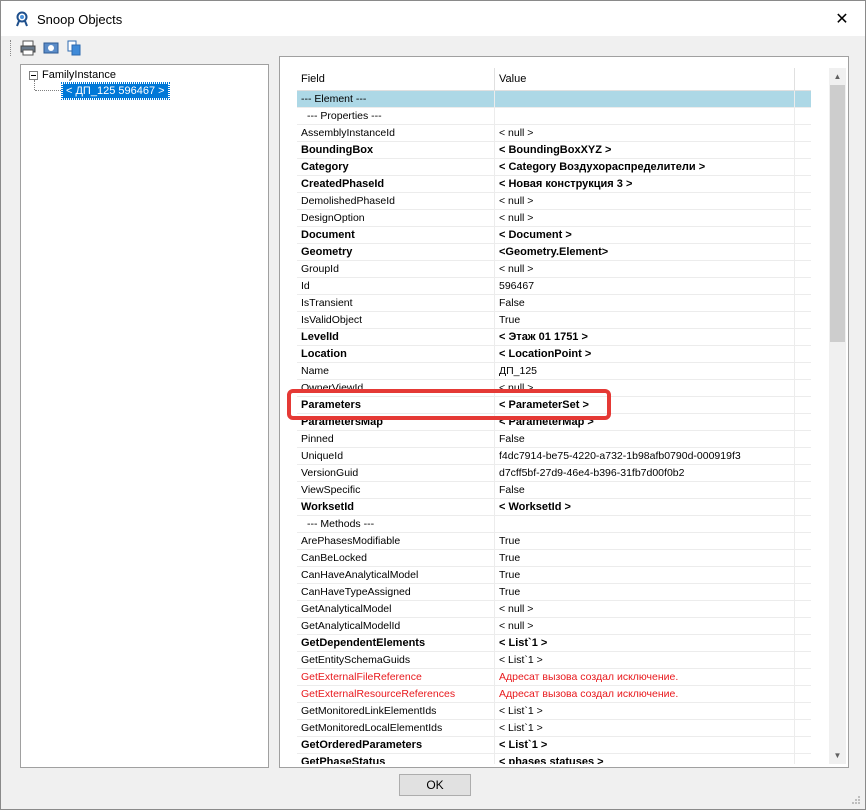 Image resolution: width=866 pixels, height=810 pixels. What do you see at coordinates (396, 456) in the screenshot?
I see `field-cell: UniqueId` at bounding box center [396, 456].